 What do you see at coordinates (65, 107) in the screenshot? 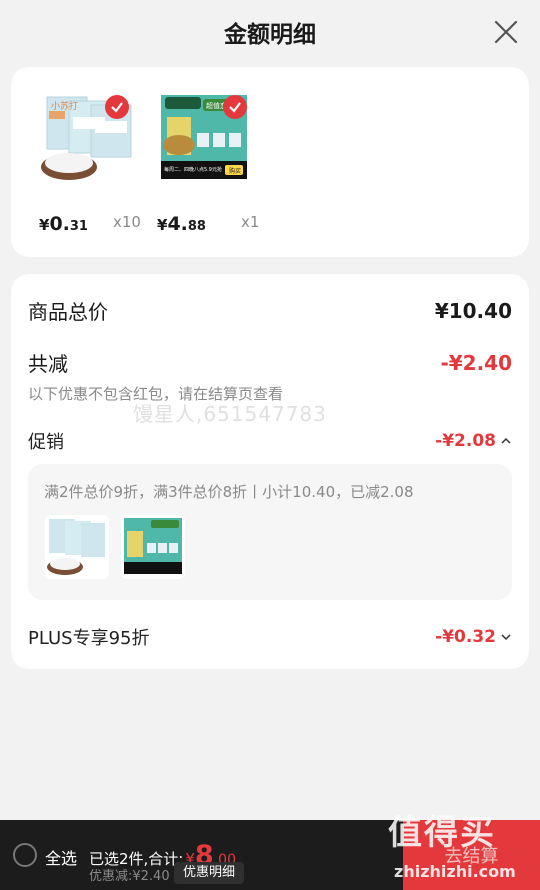
I see `pack-text: 小苏打` at bounding box center [65, 107].